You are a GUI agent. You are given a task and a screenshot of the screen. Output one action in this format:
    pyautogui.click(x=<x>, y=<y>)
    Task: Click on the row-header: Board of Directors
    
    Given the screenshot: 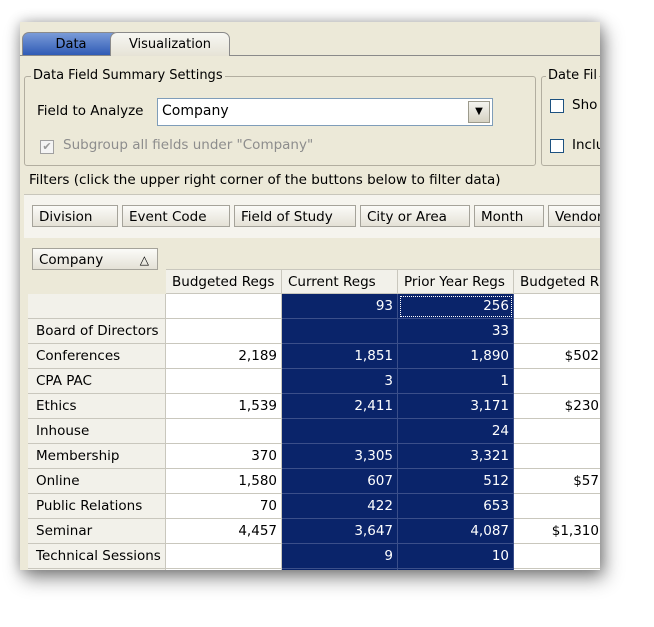 What is the action you would take?
    pyautogui.click(x=97, y=331)
    